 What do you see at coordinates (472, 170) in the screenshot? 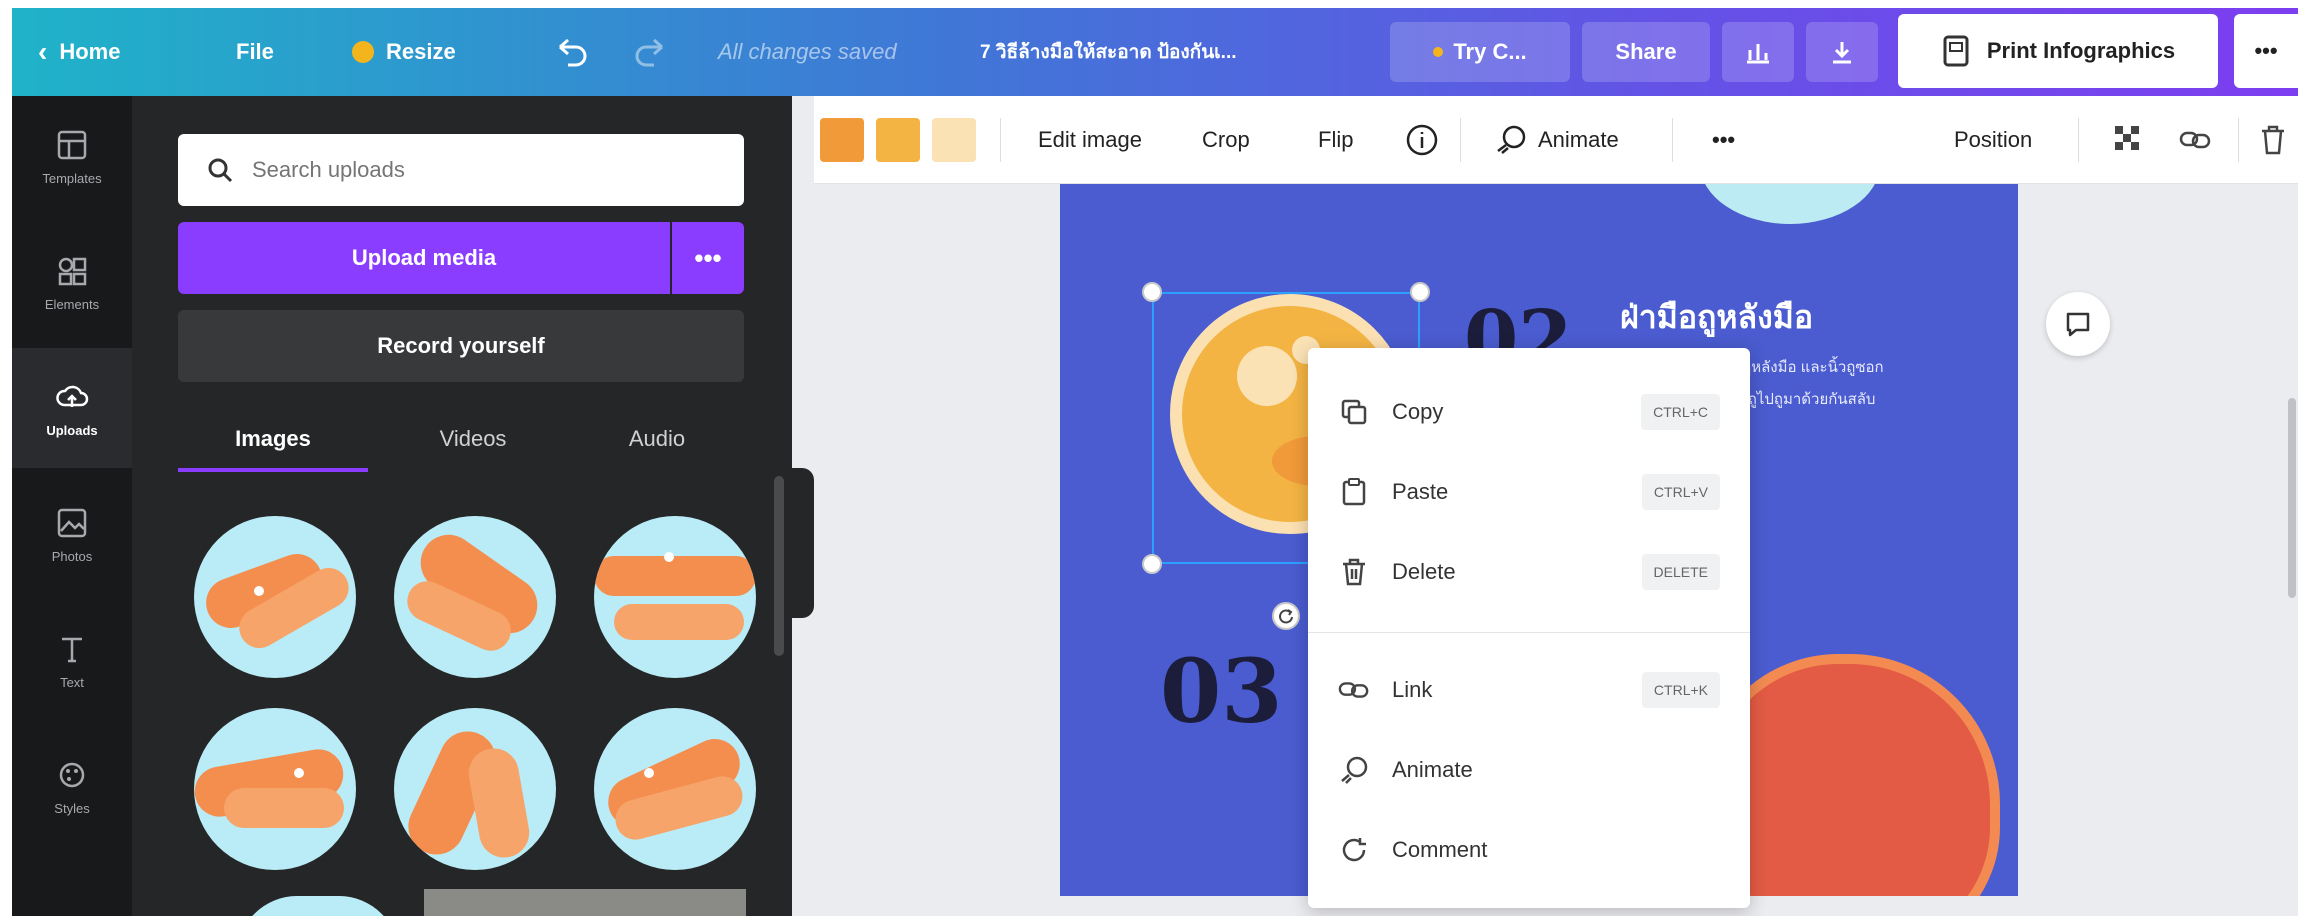
I see `search-input` at bounding box center [472, 170].